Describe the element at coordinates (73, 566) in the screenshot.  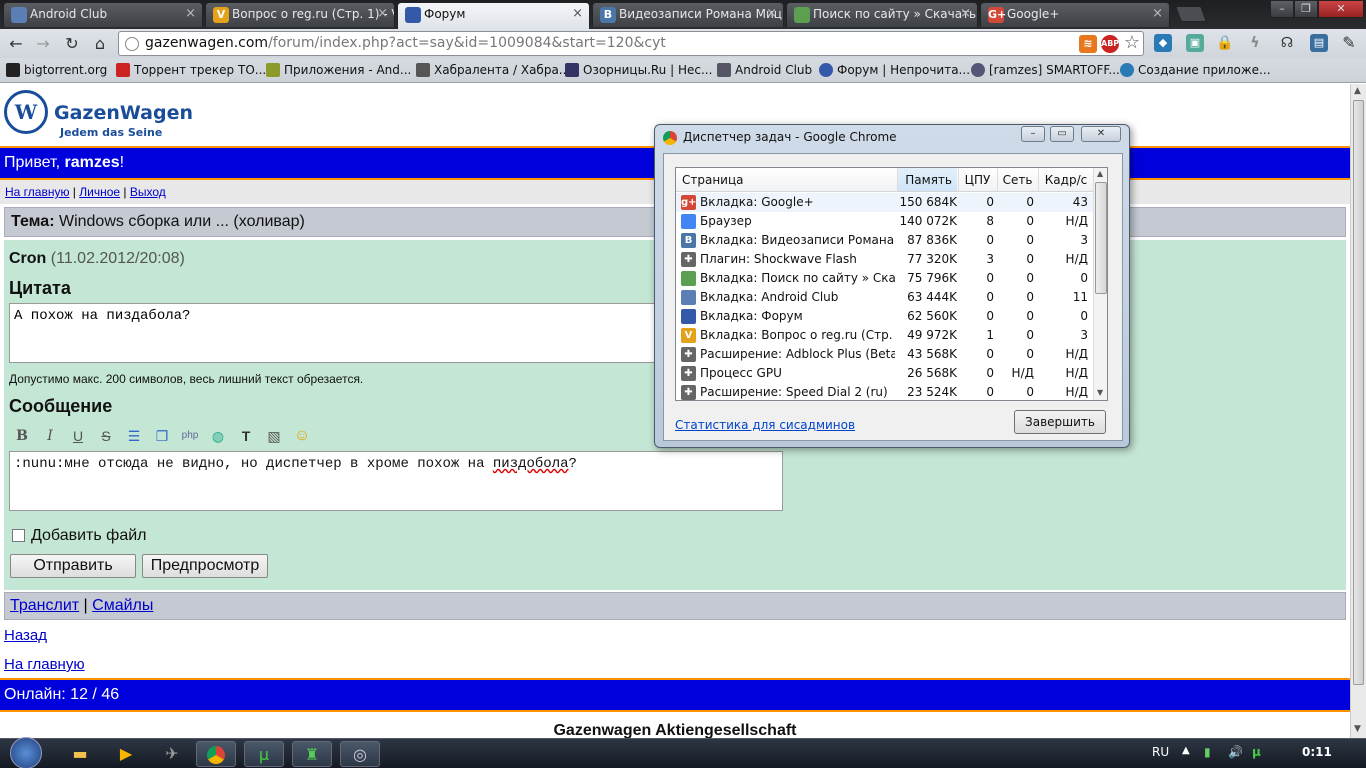
I see `send-button: Отправить` at that location.